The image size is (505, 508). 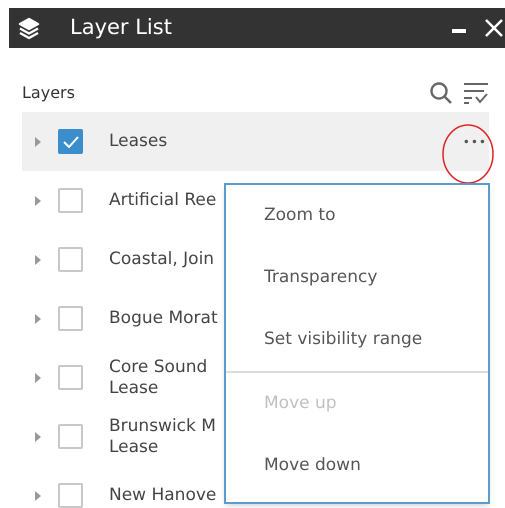 I want to click on layer-name: Leases, so click(x=138, y=141).